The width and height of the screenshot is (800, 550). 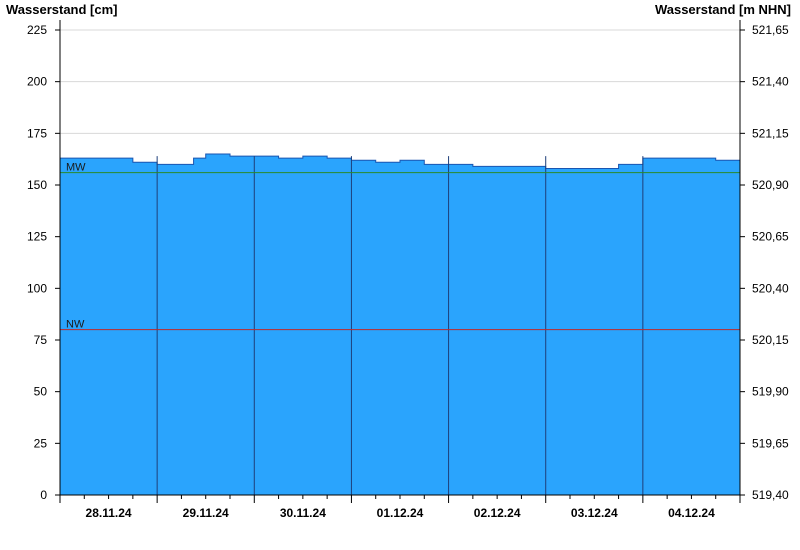 What do you see at coordinates (75, 325) in the screenshot?
I see `reference-label-nw: NW` at bounding box center [75, 325].